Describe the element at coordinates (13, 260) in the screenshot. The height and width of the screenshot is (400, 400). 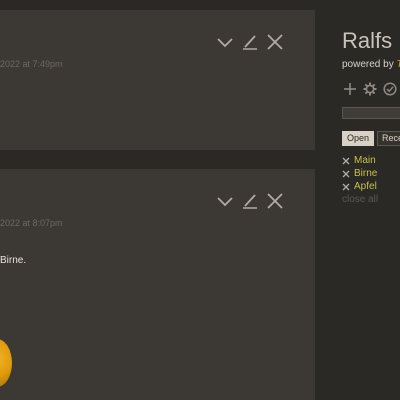
I see `tiddler-body: Birne.` at that location.